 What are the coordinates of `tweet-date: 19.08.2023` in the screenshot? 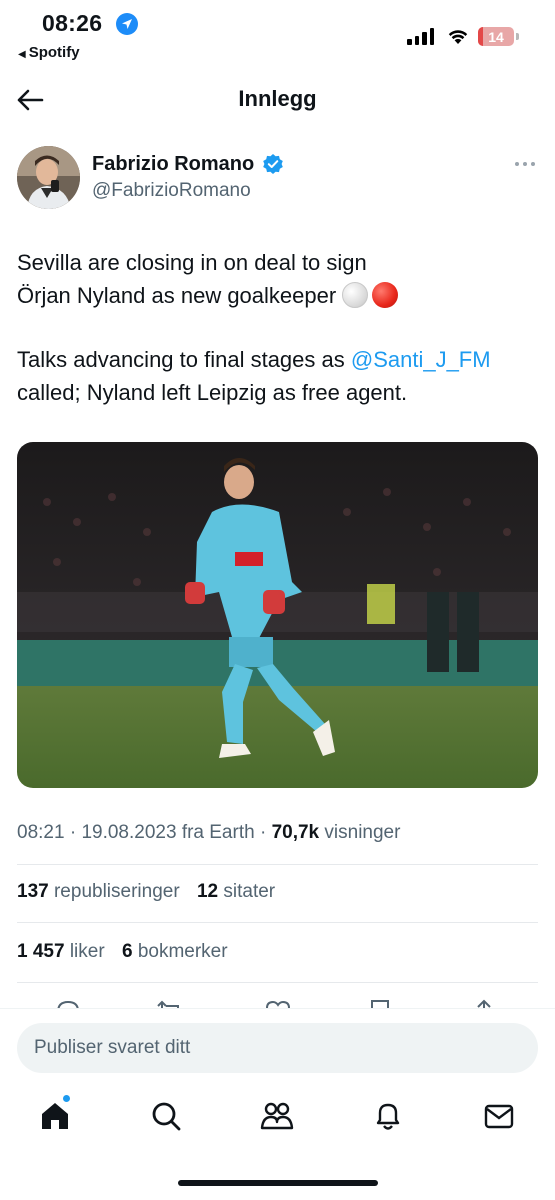 It's located at (129, 832).